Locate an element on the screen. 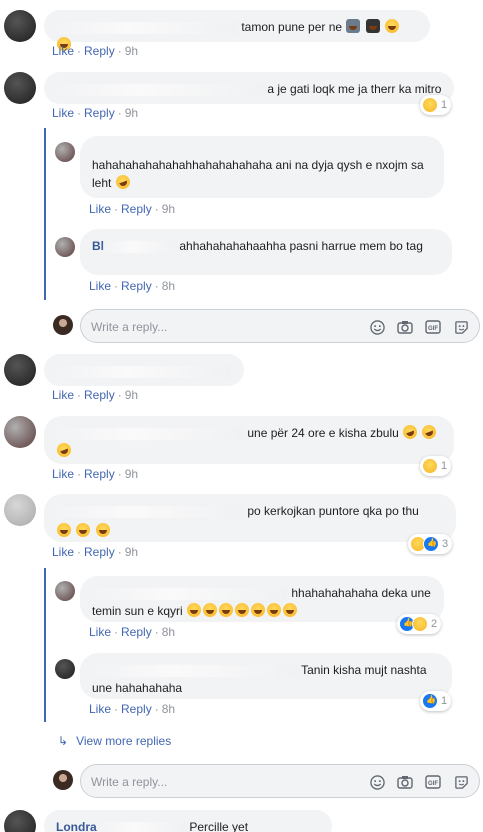  comment-bubble: tamon pune per ne is located at coordinates (237, 30).